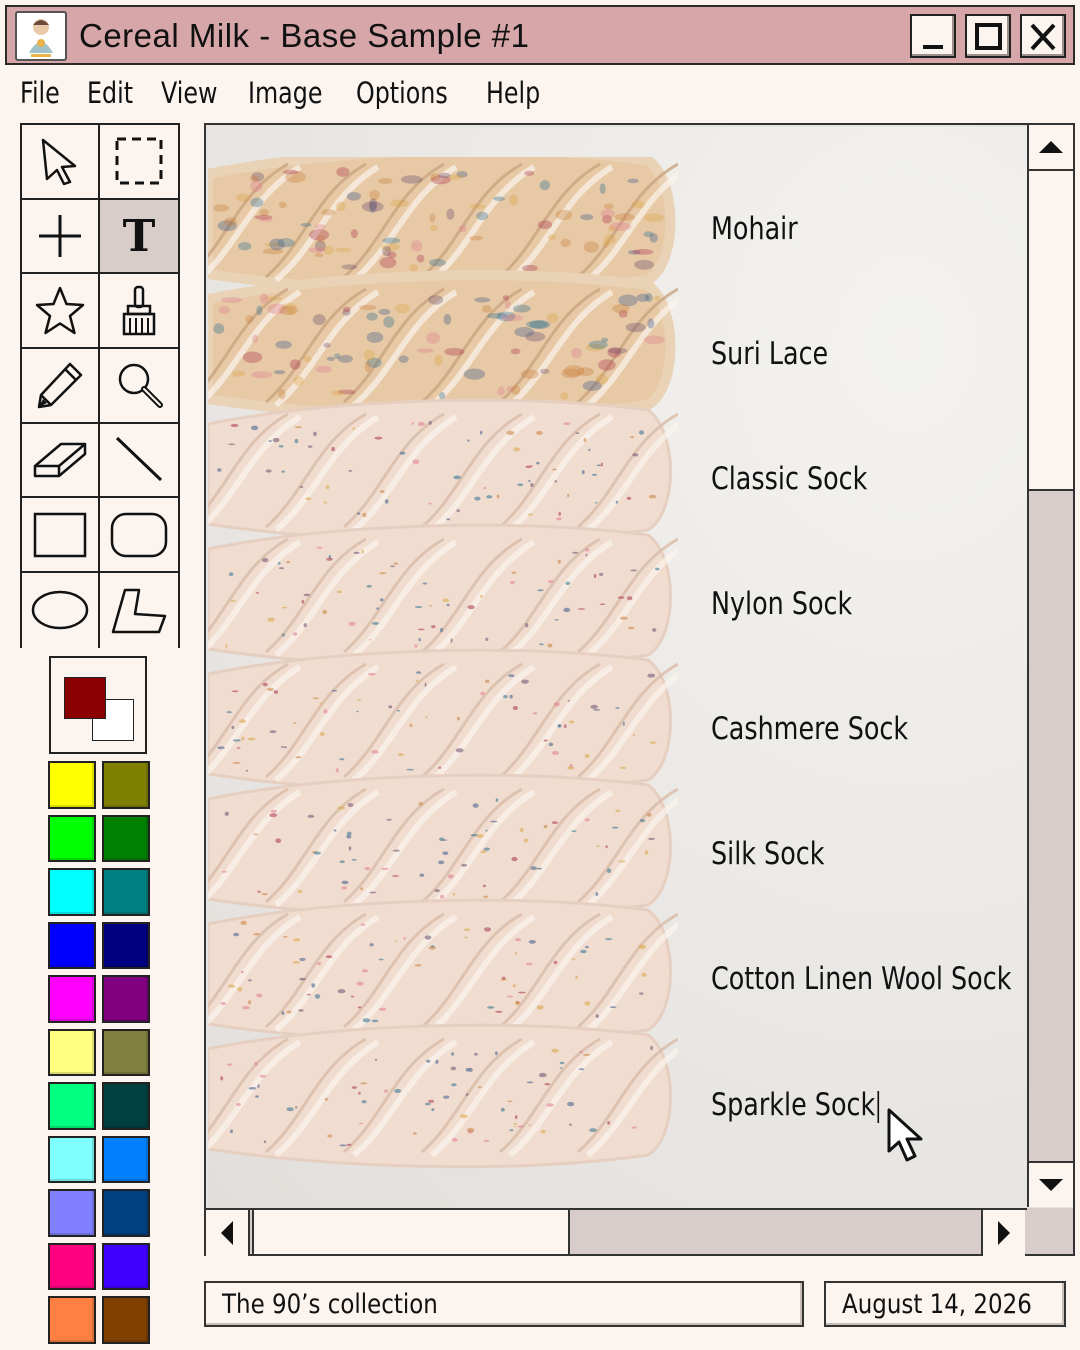 The height and width of the screenshot is (1350, 1080). I want to click on magnifier-icon, so click(140, 386).